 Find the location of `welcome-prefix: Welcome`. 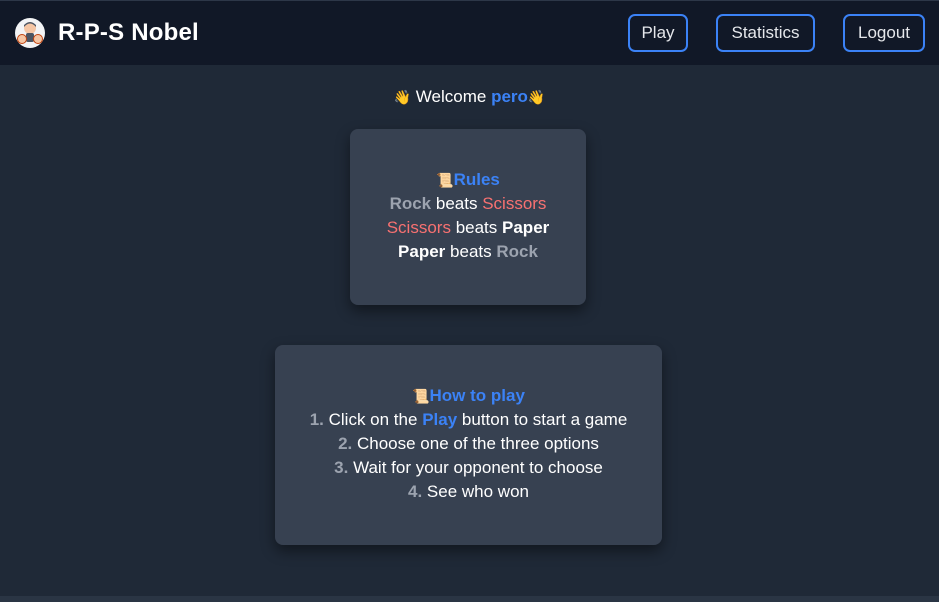

welcome-prefix: Welcome is located at coordinates (451, 96).